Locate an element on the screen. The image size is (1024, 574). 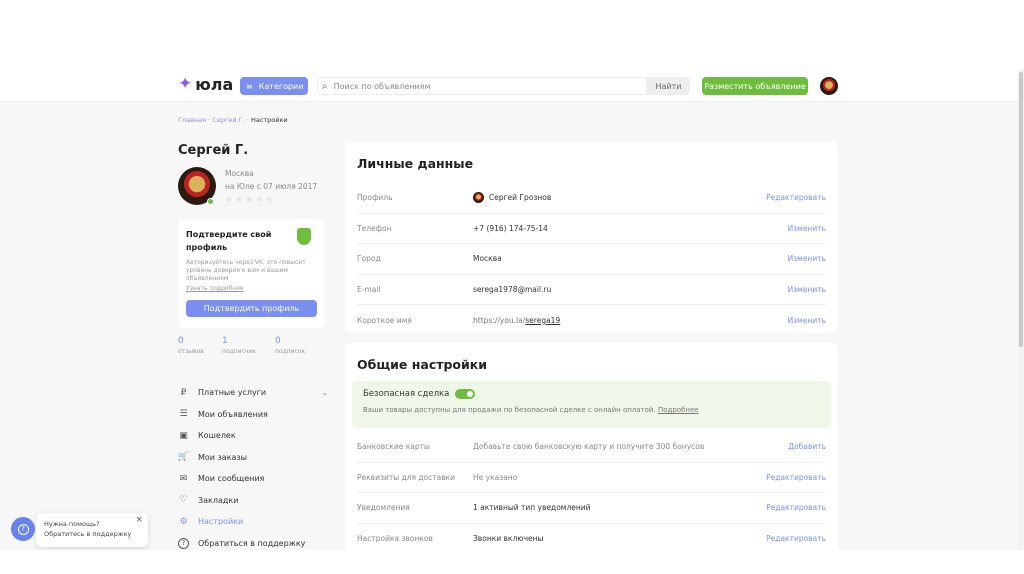
heart-icon: ♡ is located at coordinates (183, 500).